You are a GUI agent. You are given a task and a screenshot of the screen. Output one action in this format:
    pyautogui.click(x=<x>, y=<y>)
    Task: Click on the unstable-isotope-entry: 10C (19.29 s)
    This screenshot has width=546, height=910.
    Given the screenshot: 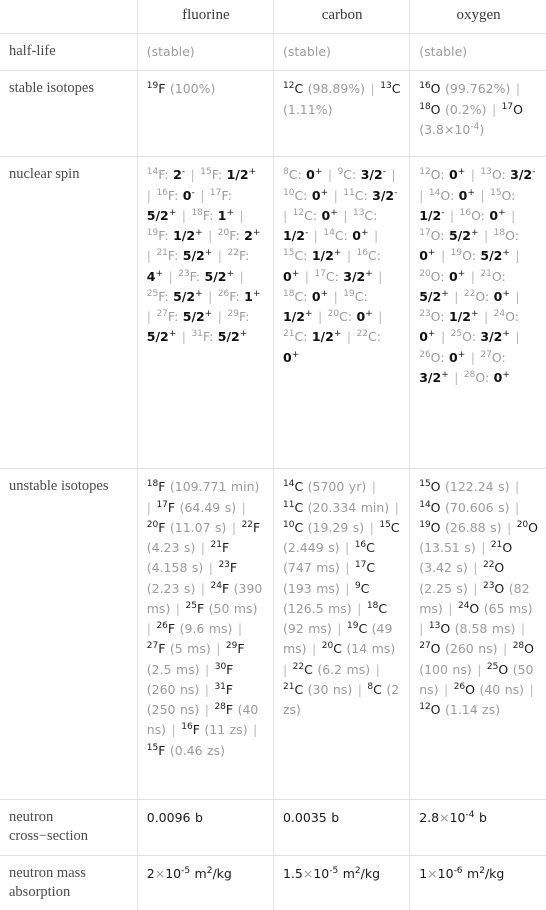 What is the action you would take?
    pyautogui.click(x=323, y=527)
    